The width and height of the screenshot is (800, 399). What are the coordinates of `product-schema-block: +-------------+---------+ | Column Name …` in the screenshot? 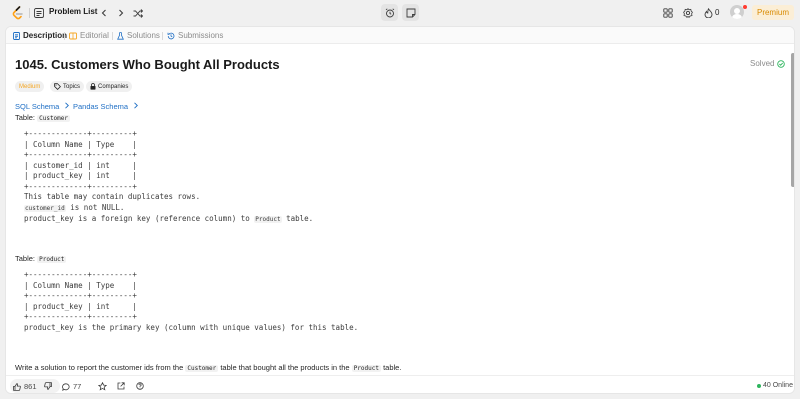 It's located at (80, 296).